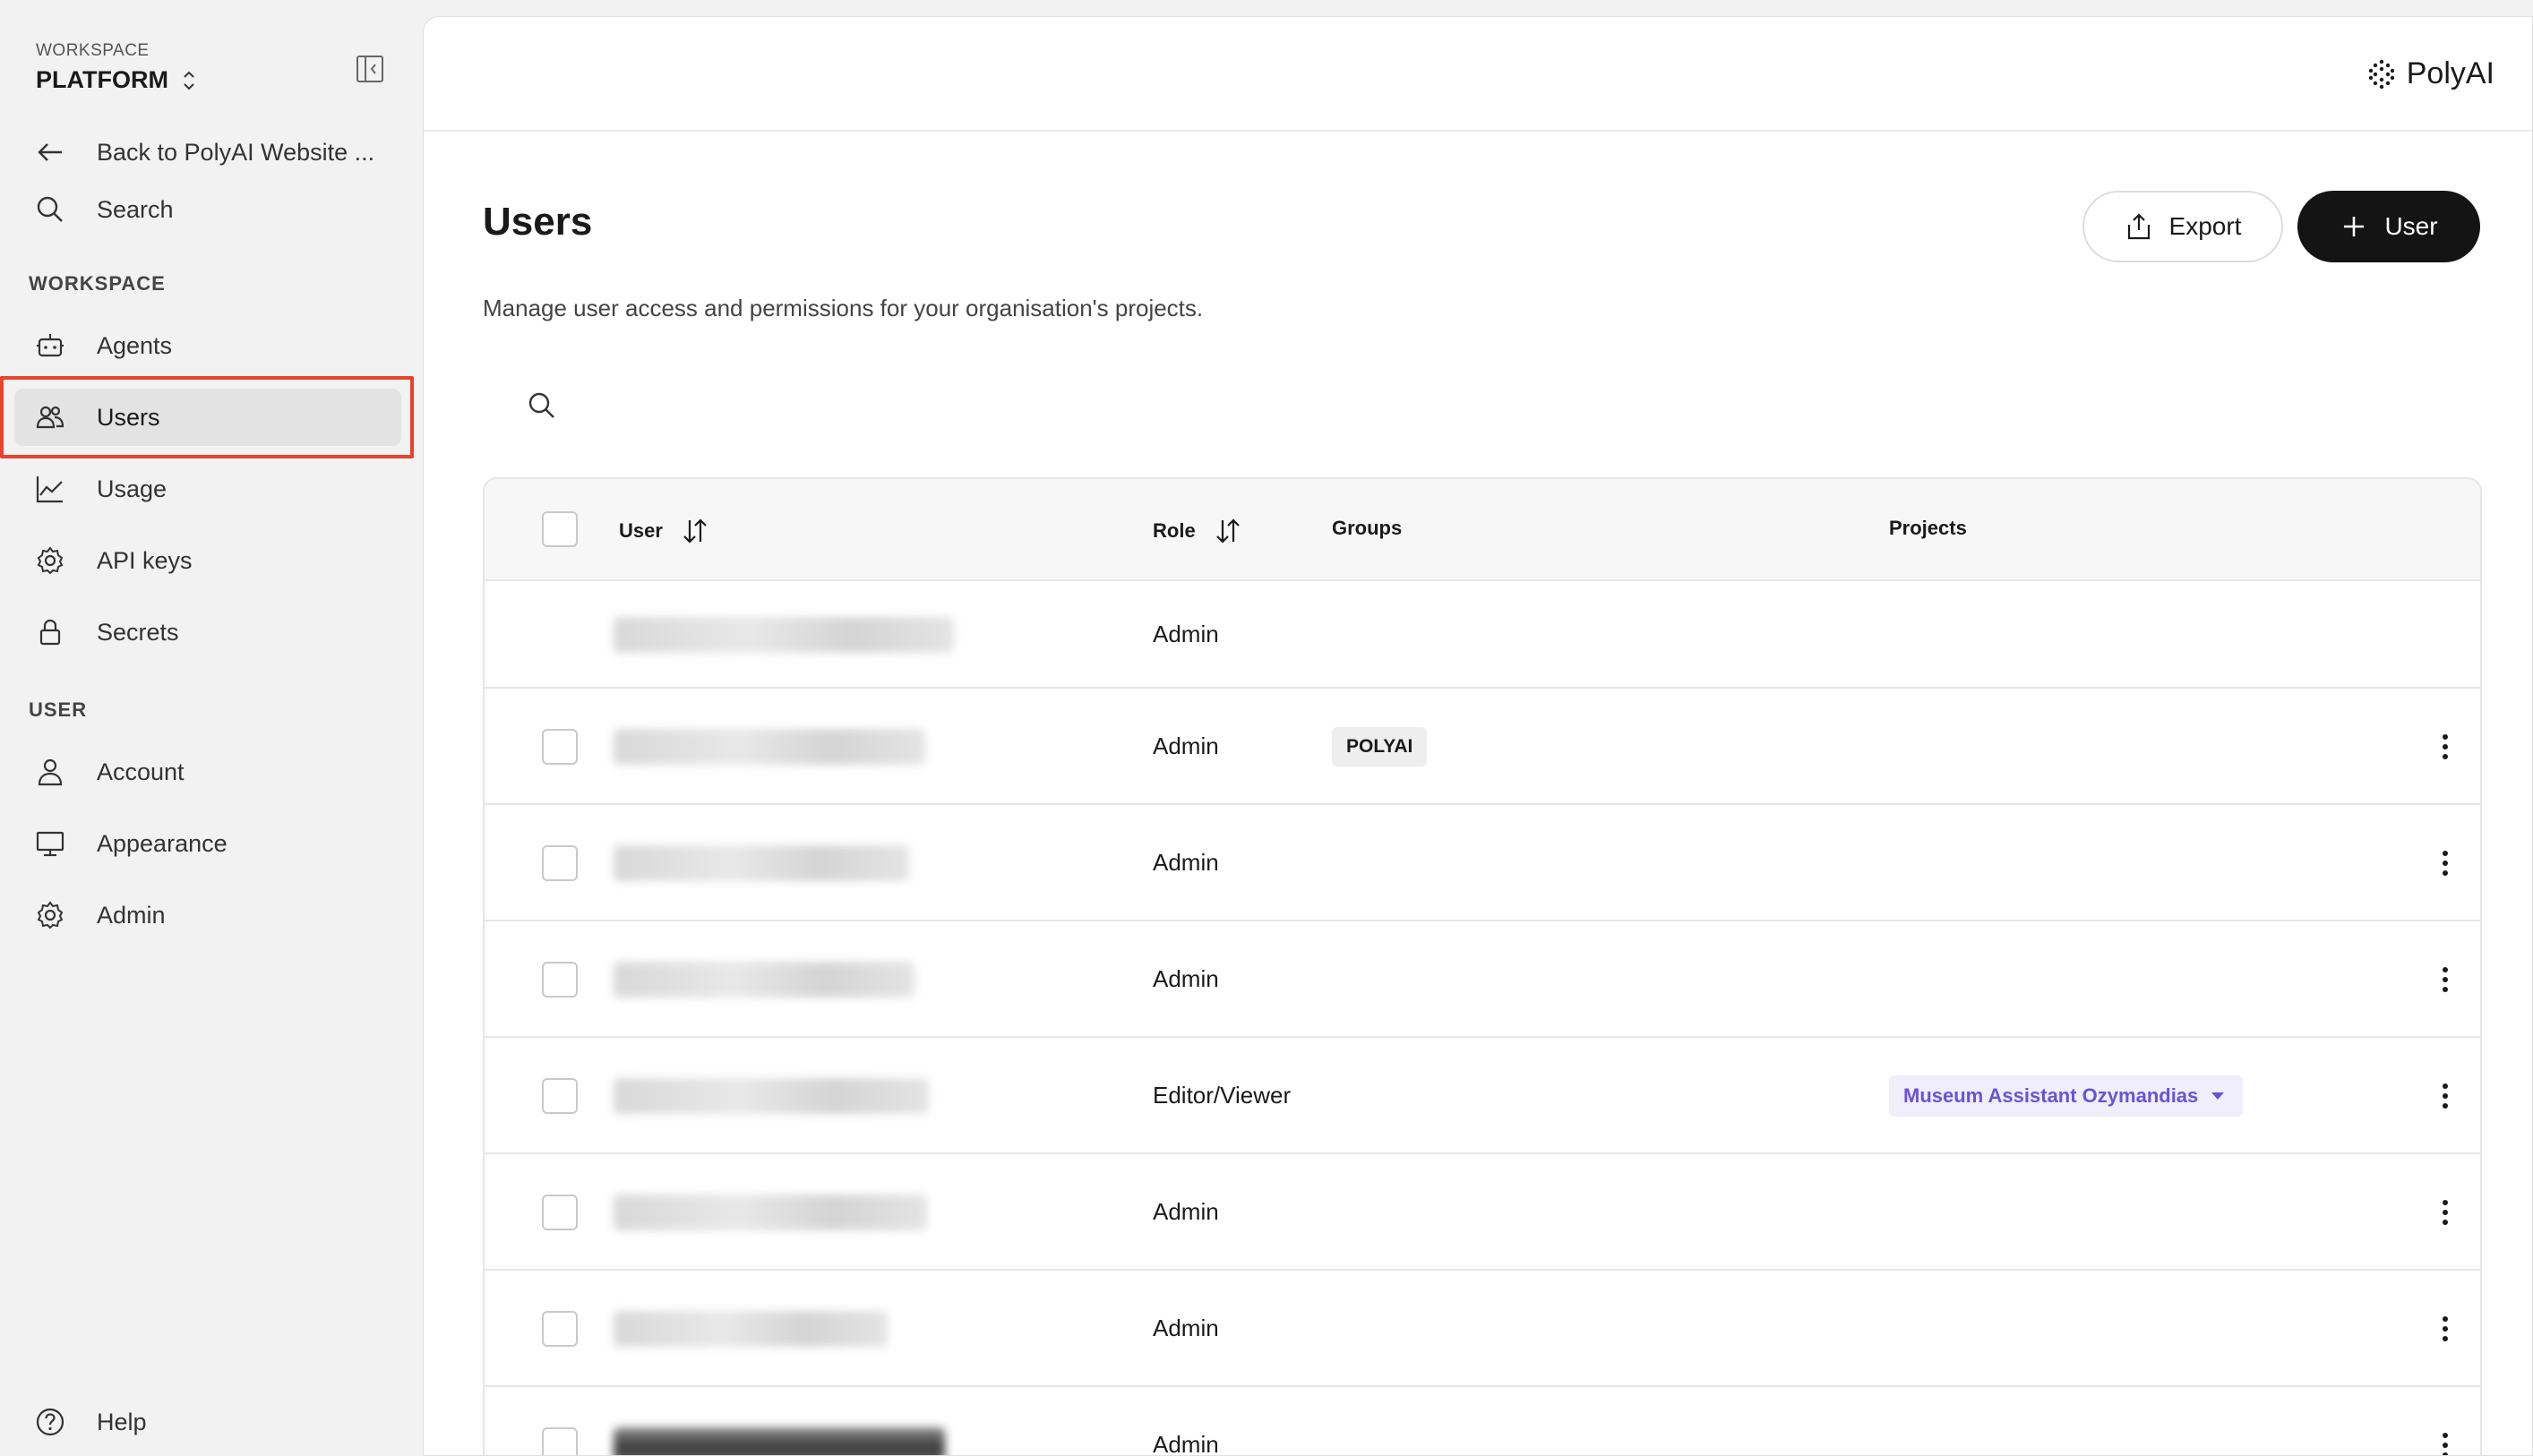 This screenshot has width=2533, height=1456. What do you see at coordinates (2381, 74) in the screenshot?
I see `polyai-logo-icon` at bounding box center [2381, 74].